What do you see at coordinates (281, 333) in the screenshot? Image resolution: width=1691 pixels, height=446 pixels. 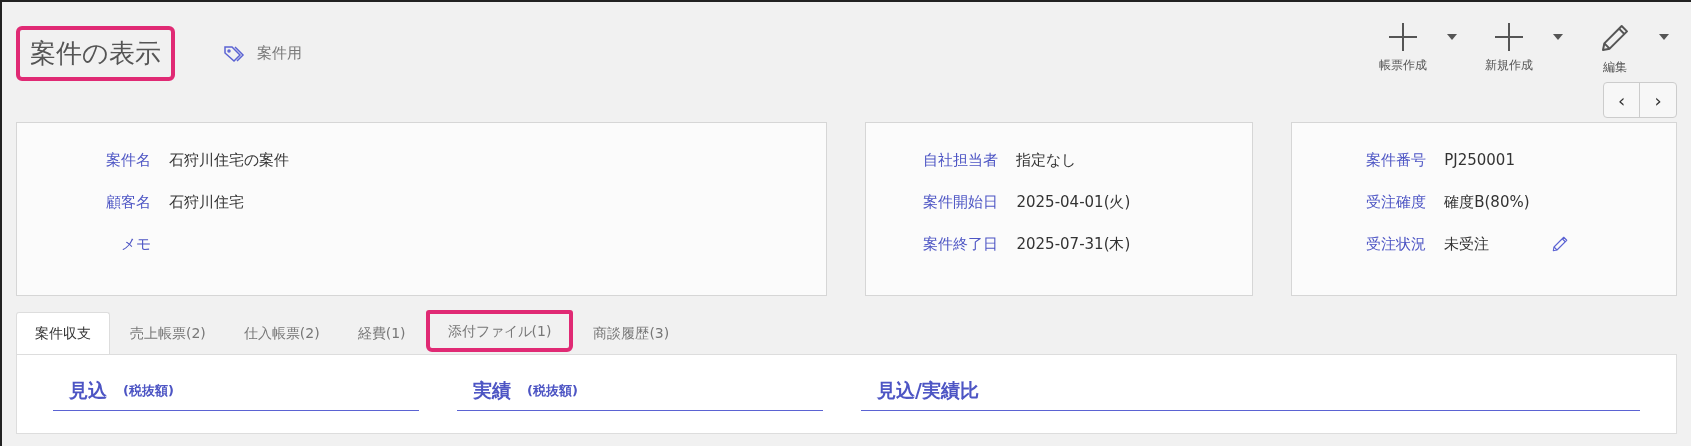 I see `tab: 仕入帳票(2)` at bounding box center [281, 333].